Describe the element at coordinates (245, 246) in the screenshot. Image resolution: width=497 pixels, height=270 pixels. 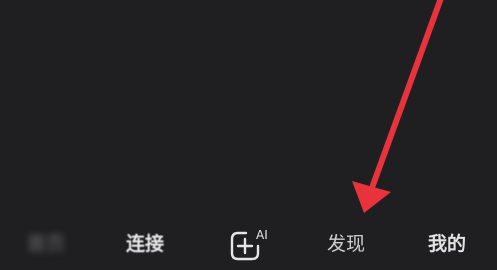
I see `add-ai-icon` at that location.